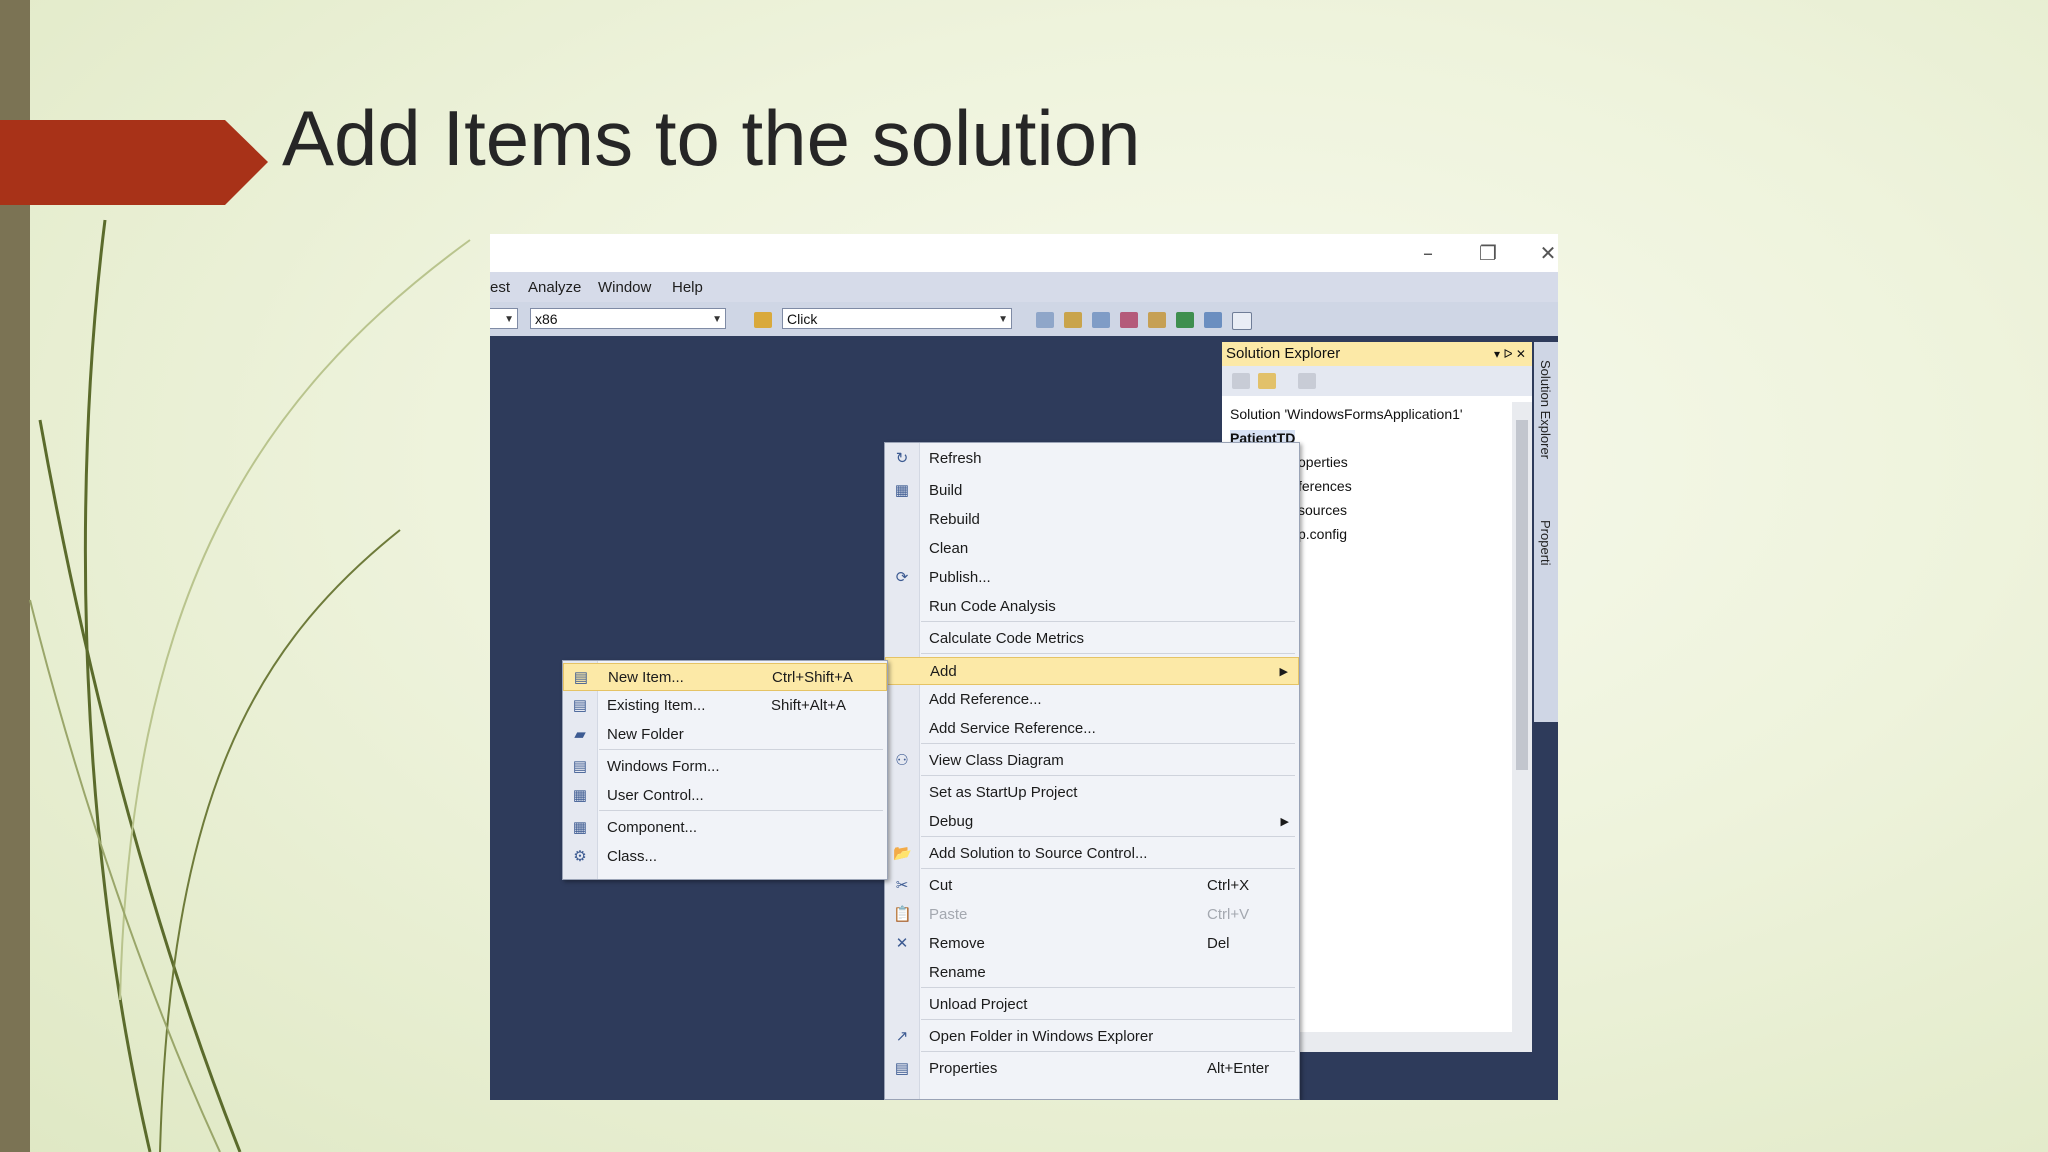  Describe the element at coordinates (1092, 793) in the screenshot. I see `menu-item-set-as-startup-project: Set as StartUp Project` at that location.